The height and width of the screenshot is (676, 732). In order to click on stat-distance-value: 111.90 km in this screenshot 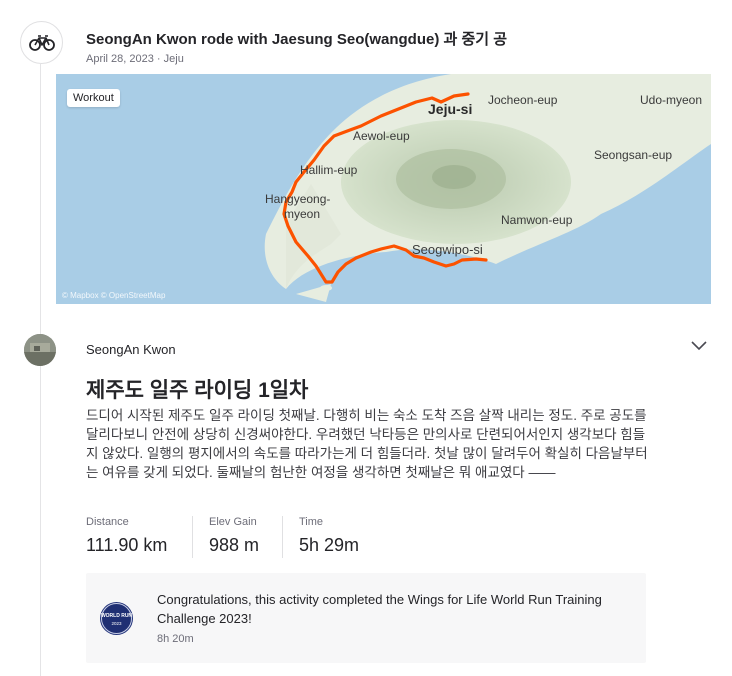, I will do `click(127, 545)`.